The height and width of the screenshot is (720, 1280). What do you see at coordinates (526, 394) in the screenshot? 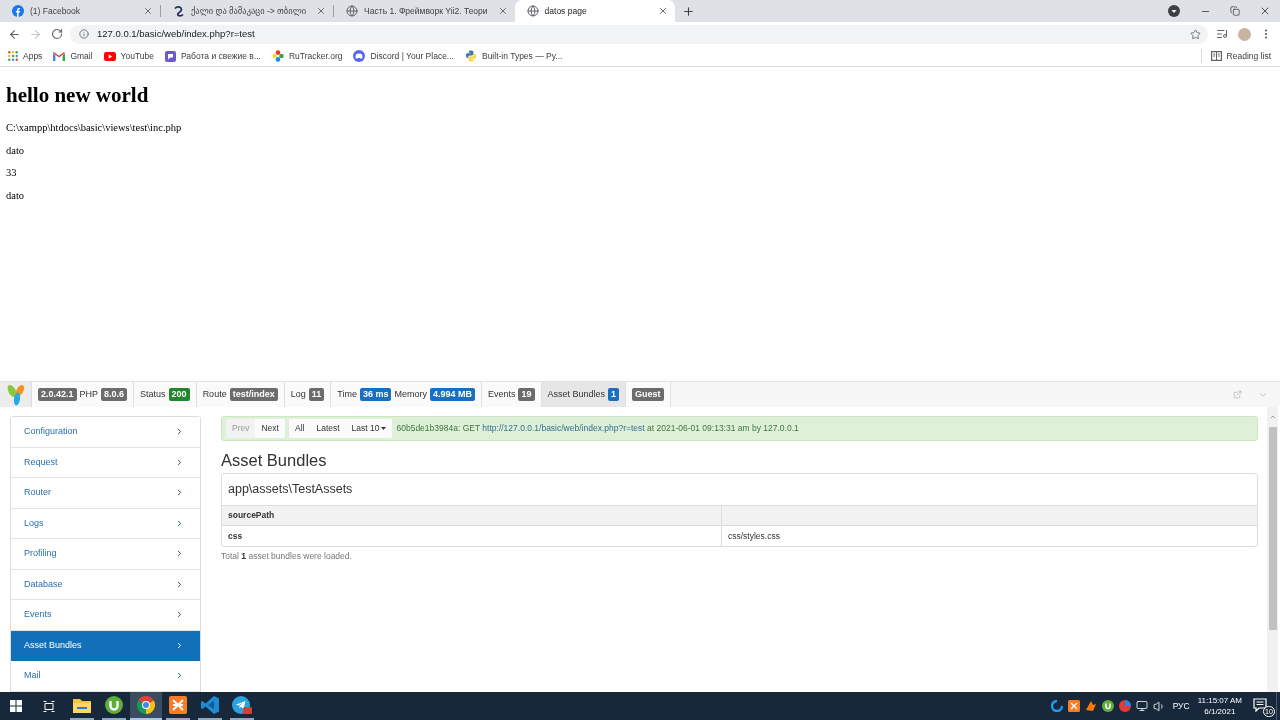
I see `toolbar-badge: 19` at bounding box center [526, 394].